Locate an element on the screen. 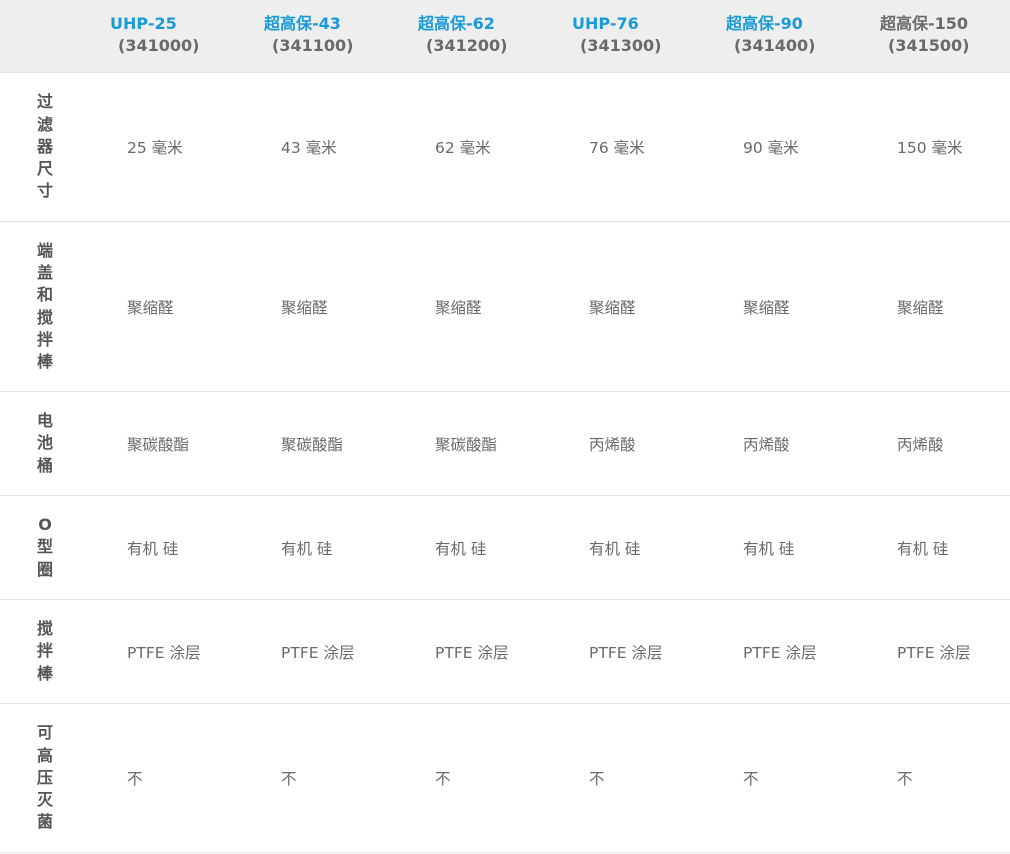  column-name: UHP-76 is located at coordinates (605, 23).